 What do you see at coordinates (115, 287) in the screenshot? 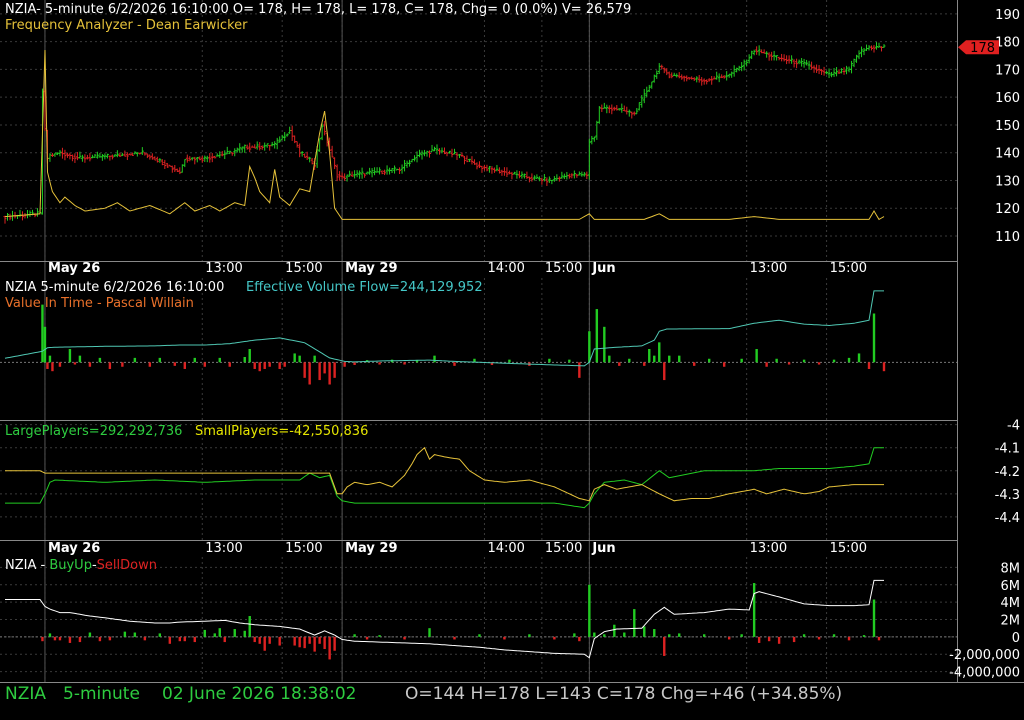
I see `panel2-header-symbol: NZIA 5-minute 6/2/2026 16:10:00` at bounding box center [115, 287].